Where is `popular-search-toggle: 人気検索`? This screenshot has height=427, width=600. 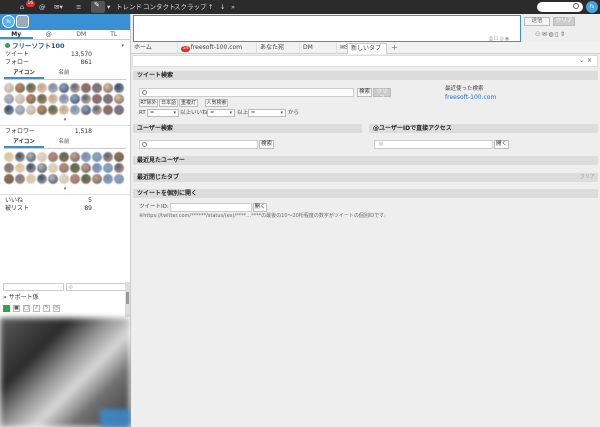 popular-search-toggle: 人気検索 is located at coordinates (216, 103).